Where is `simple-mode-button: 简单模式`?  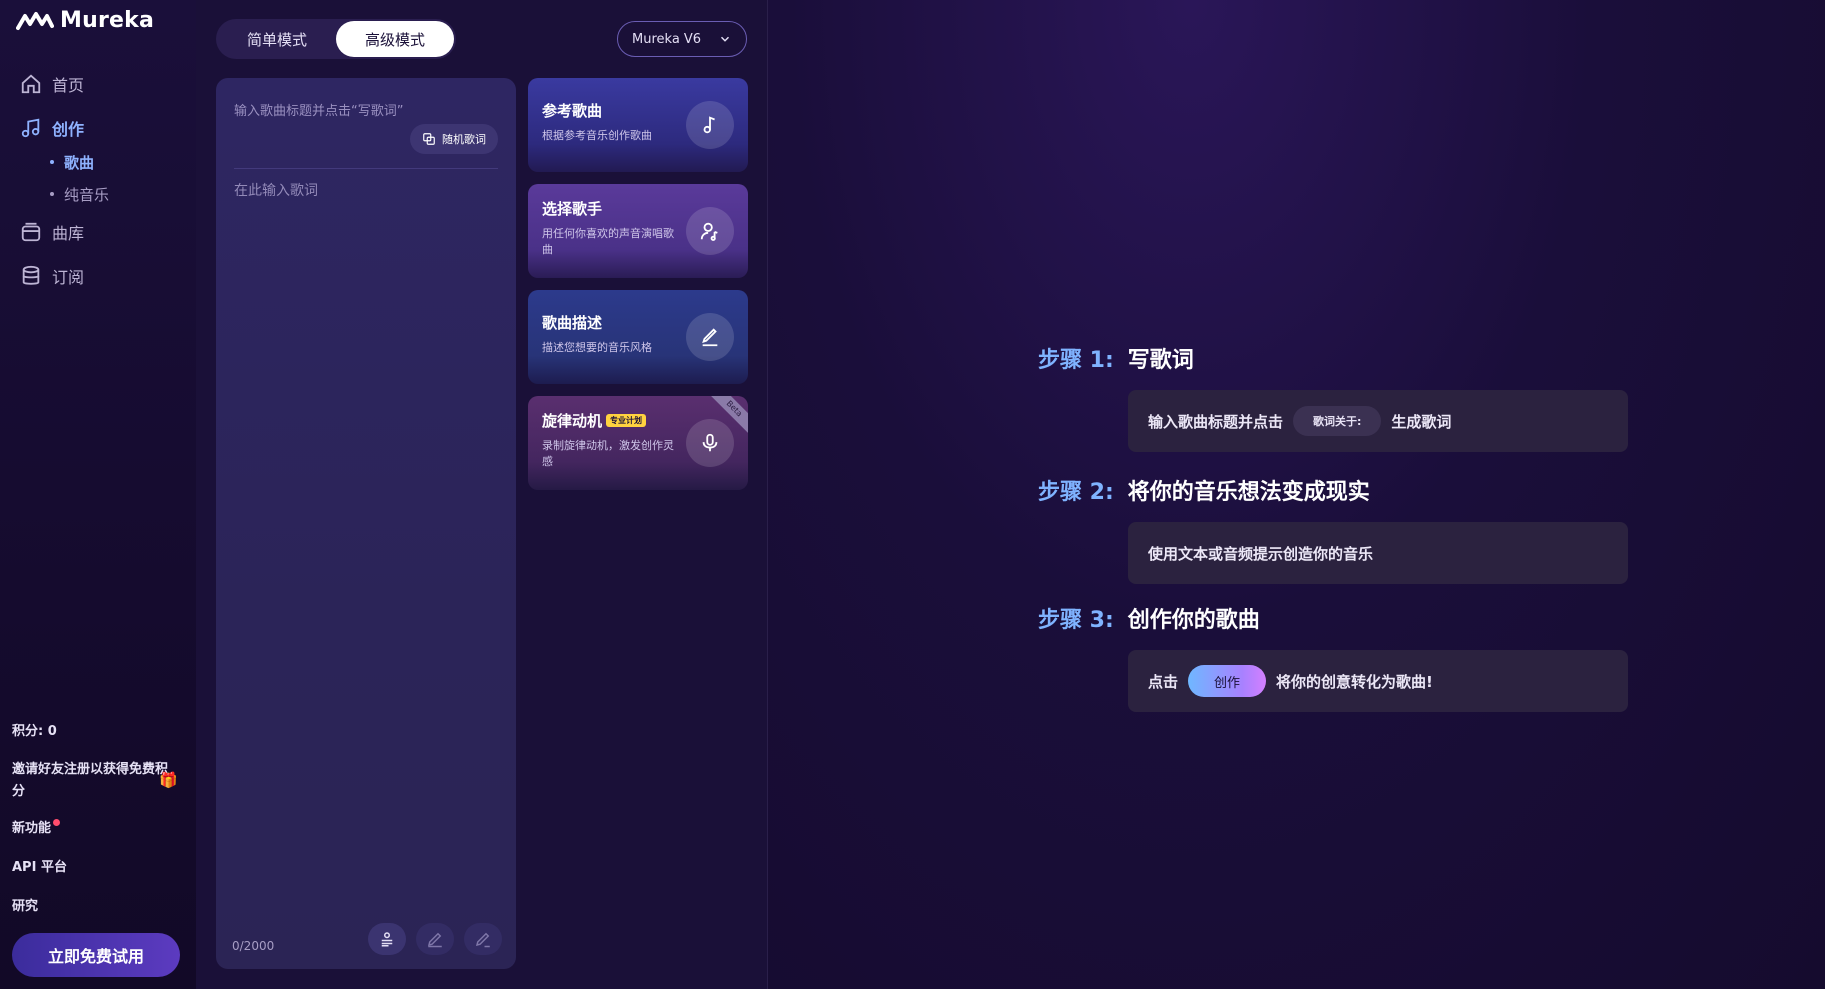 simple-mode-button: 简单模式 is located at coordinates (277, 39).